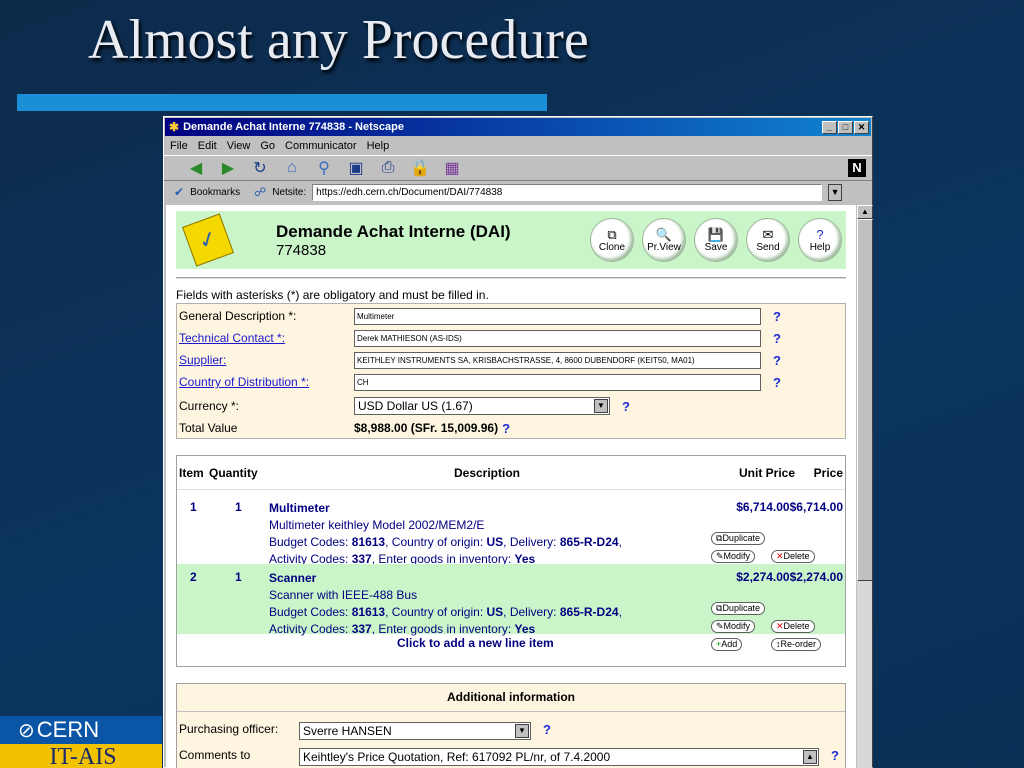 The height and width of the screenshot is (768, 1024). I want to click on save-button: 💾 Save, so click(716, 240).